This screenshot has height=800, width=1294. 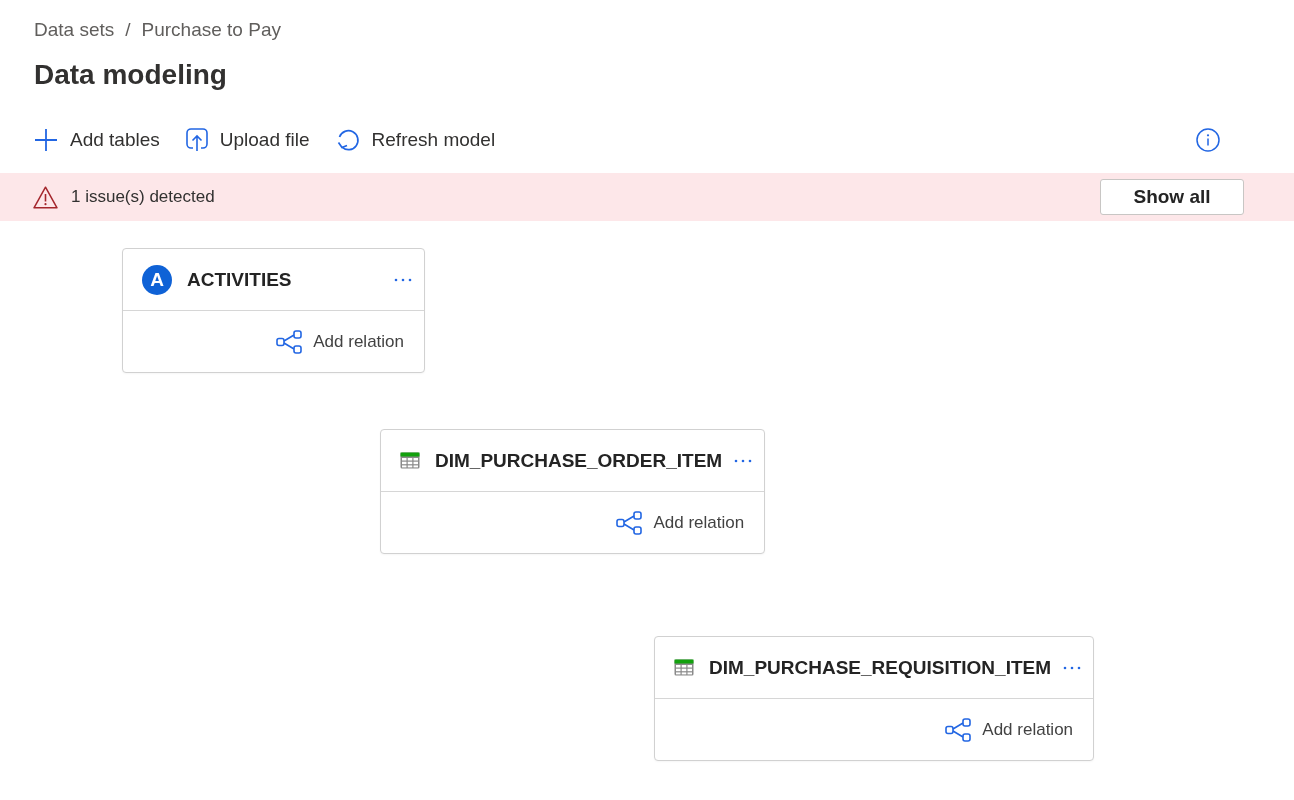 What do you see at coordinates (240, 279) in the screenshot?
I see `table-name: ACTIVITIES` at bounding box center [240, 279].